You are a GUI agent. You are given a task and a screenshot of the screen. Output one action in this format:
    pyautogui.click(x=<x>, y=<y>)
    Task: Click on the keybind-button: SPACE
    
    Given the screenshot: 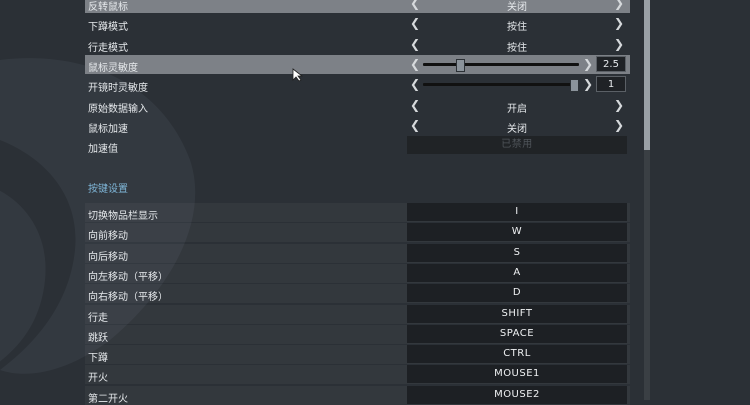 What is the action you would take?
    pyautogui.click(x=517, y=333)
    